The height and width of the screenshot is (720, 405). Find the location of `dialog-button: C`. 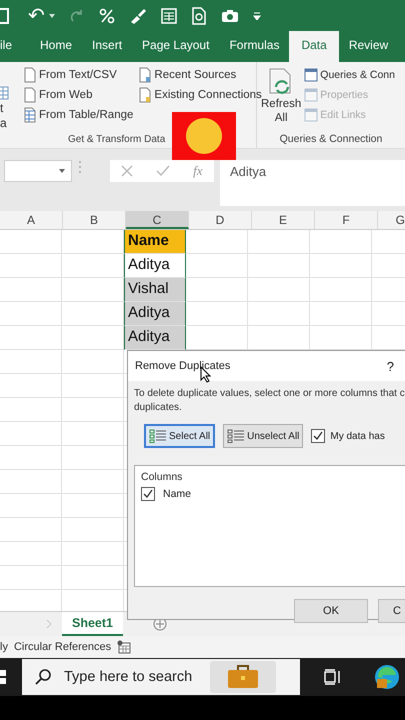

dialog-button: C is located at coordinates (391, 611).